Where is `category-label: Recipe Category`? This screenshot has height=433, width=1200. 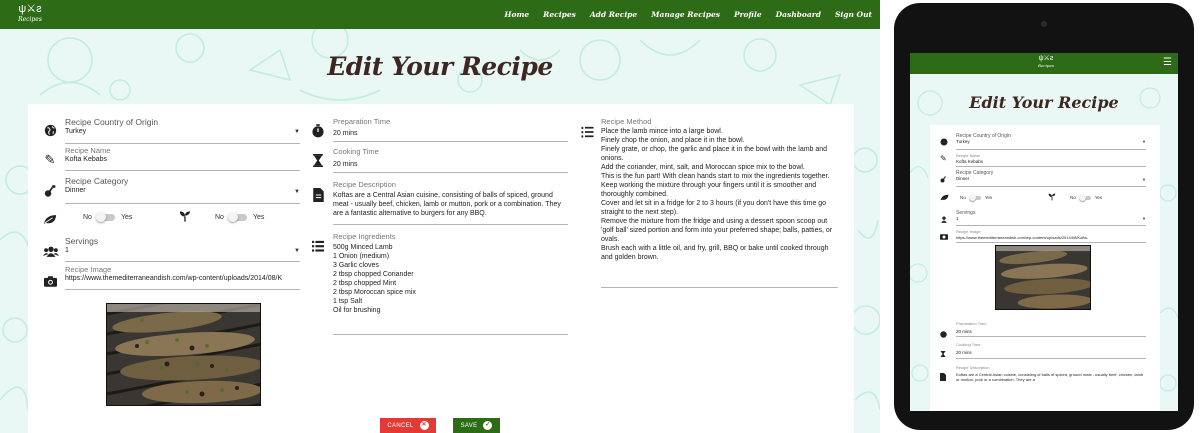 category-label: Recipe Category is located at coordinates (97, 181).